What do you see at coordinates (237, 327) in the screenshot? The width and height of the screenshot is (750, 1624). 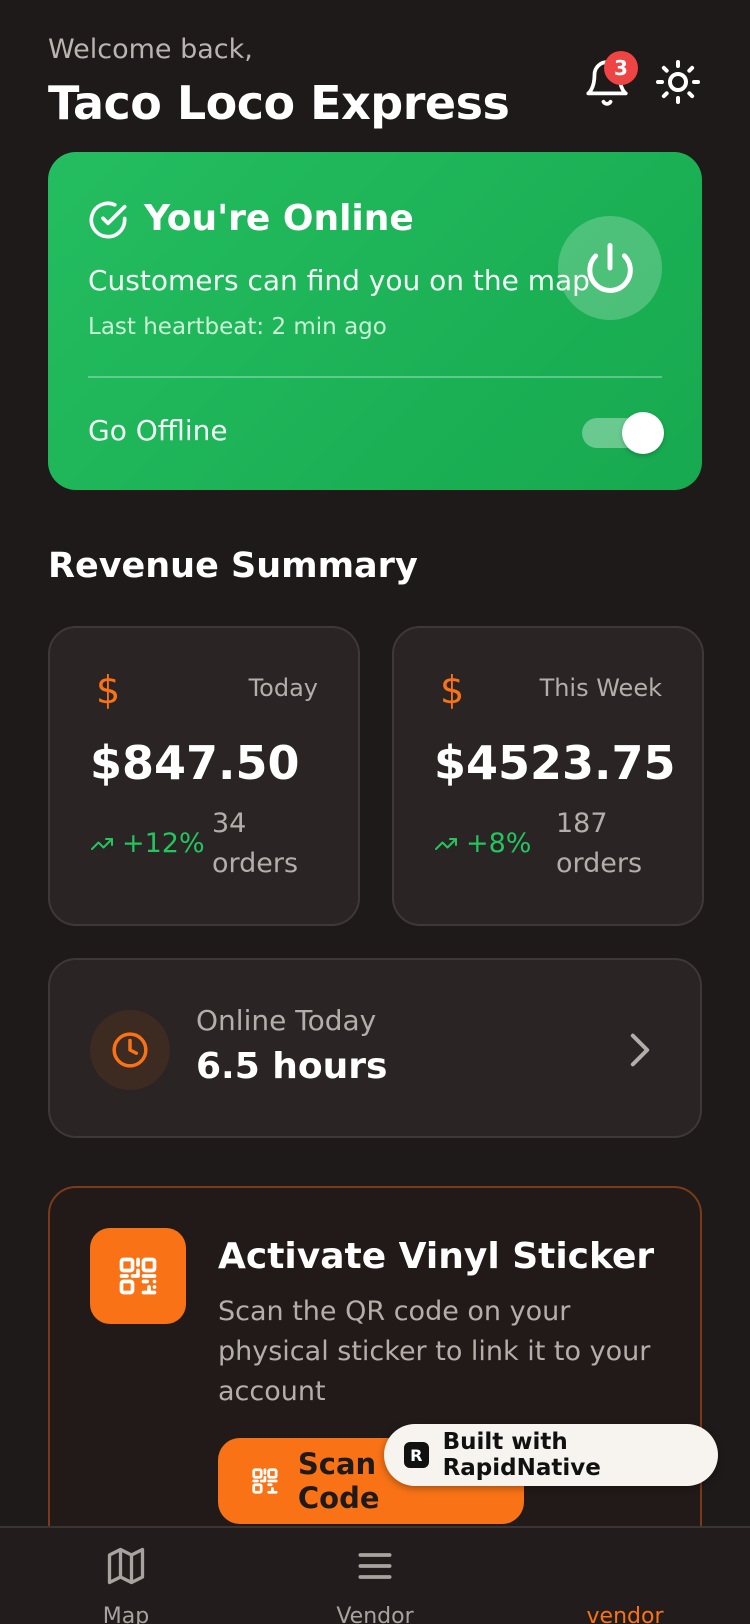 I see `last-heartbeat: Last heartbeat: 2 min ago` at bounding box center [237, 327].